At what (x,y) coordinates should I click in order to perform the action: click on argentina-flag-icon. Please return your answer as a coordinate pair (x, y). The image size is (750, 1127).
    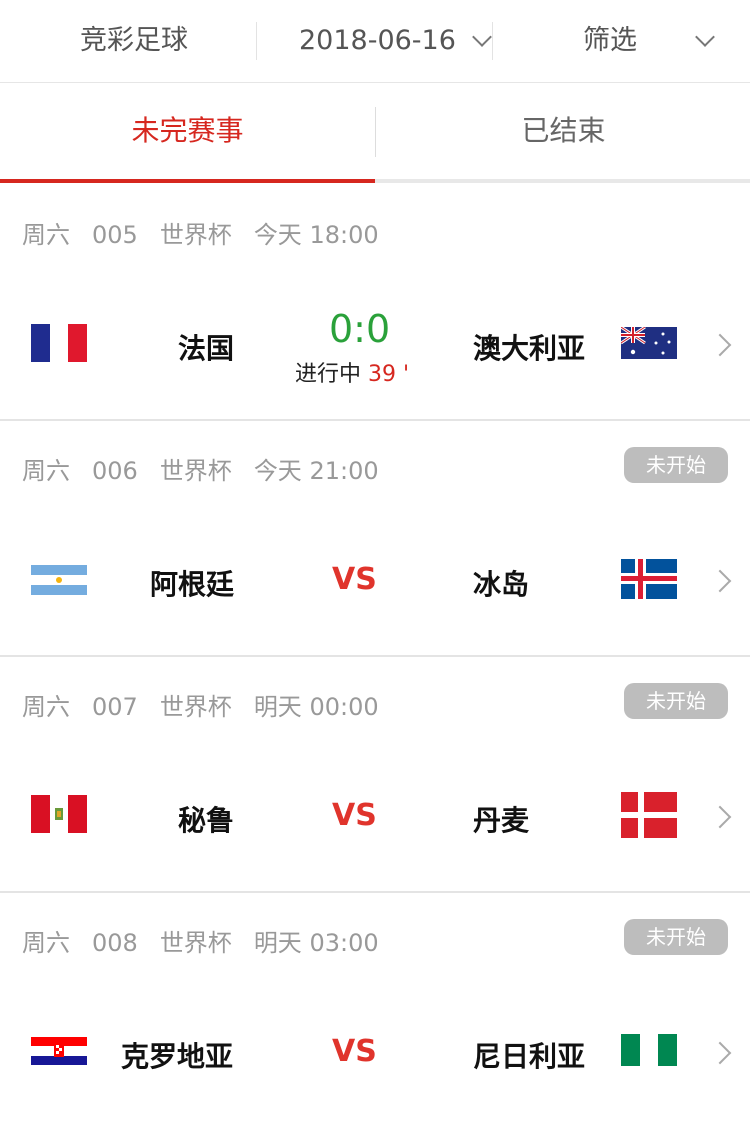
    Looking at the image, I should click on (59, 580).